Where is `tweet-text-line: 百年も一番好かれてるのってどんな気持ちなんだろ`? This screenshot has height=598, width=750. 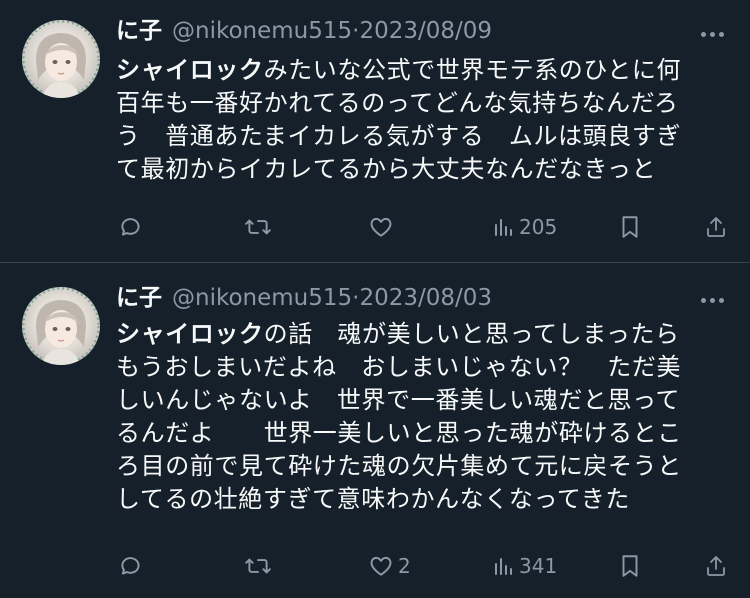
tweet-text-line: 百年も一番好かれてるのってどんな気持ちなんだろ is located at coordinates (397, 103).